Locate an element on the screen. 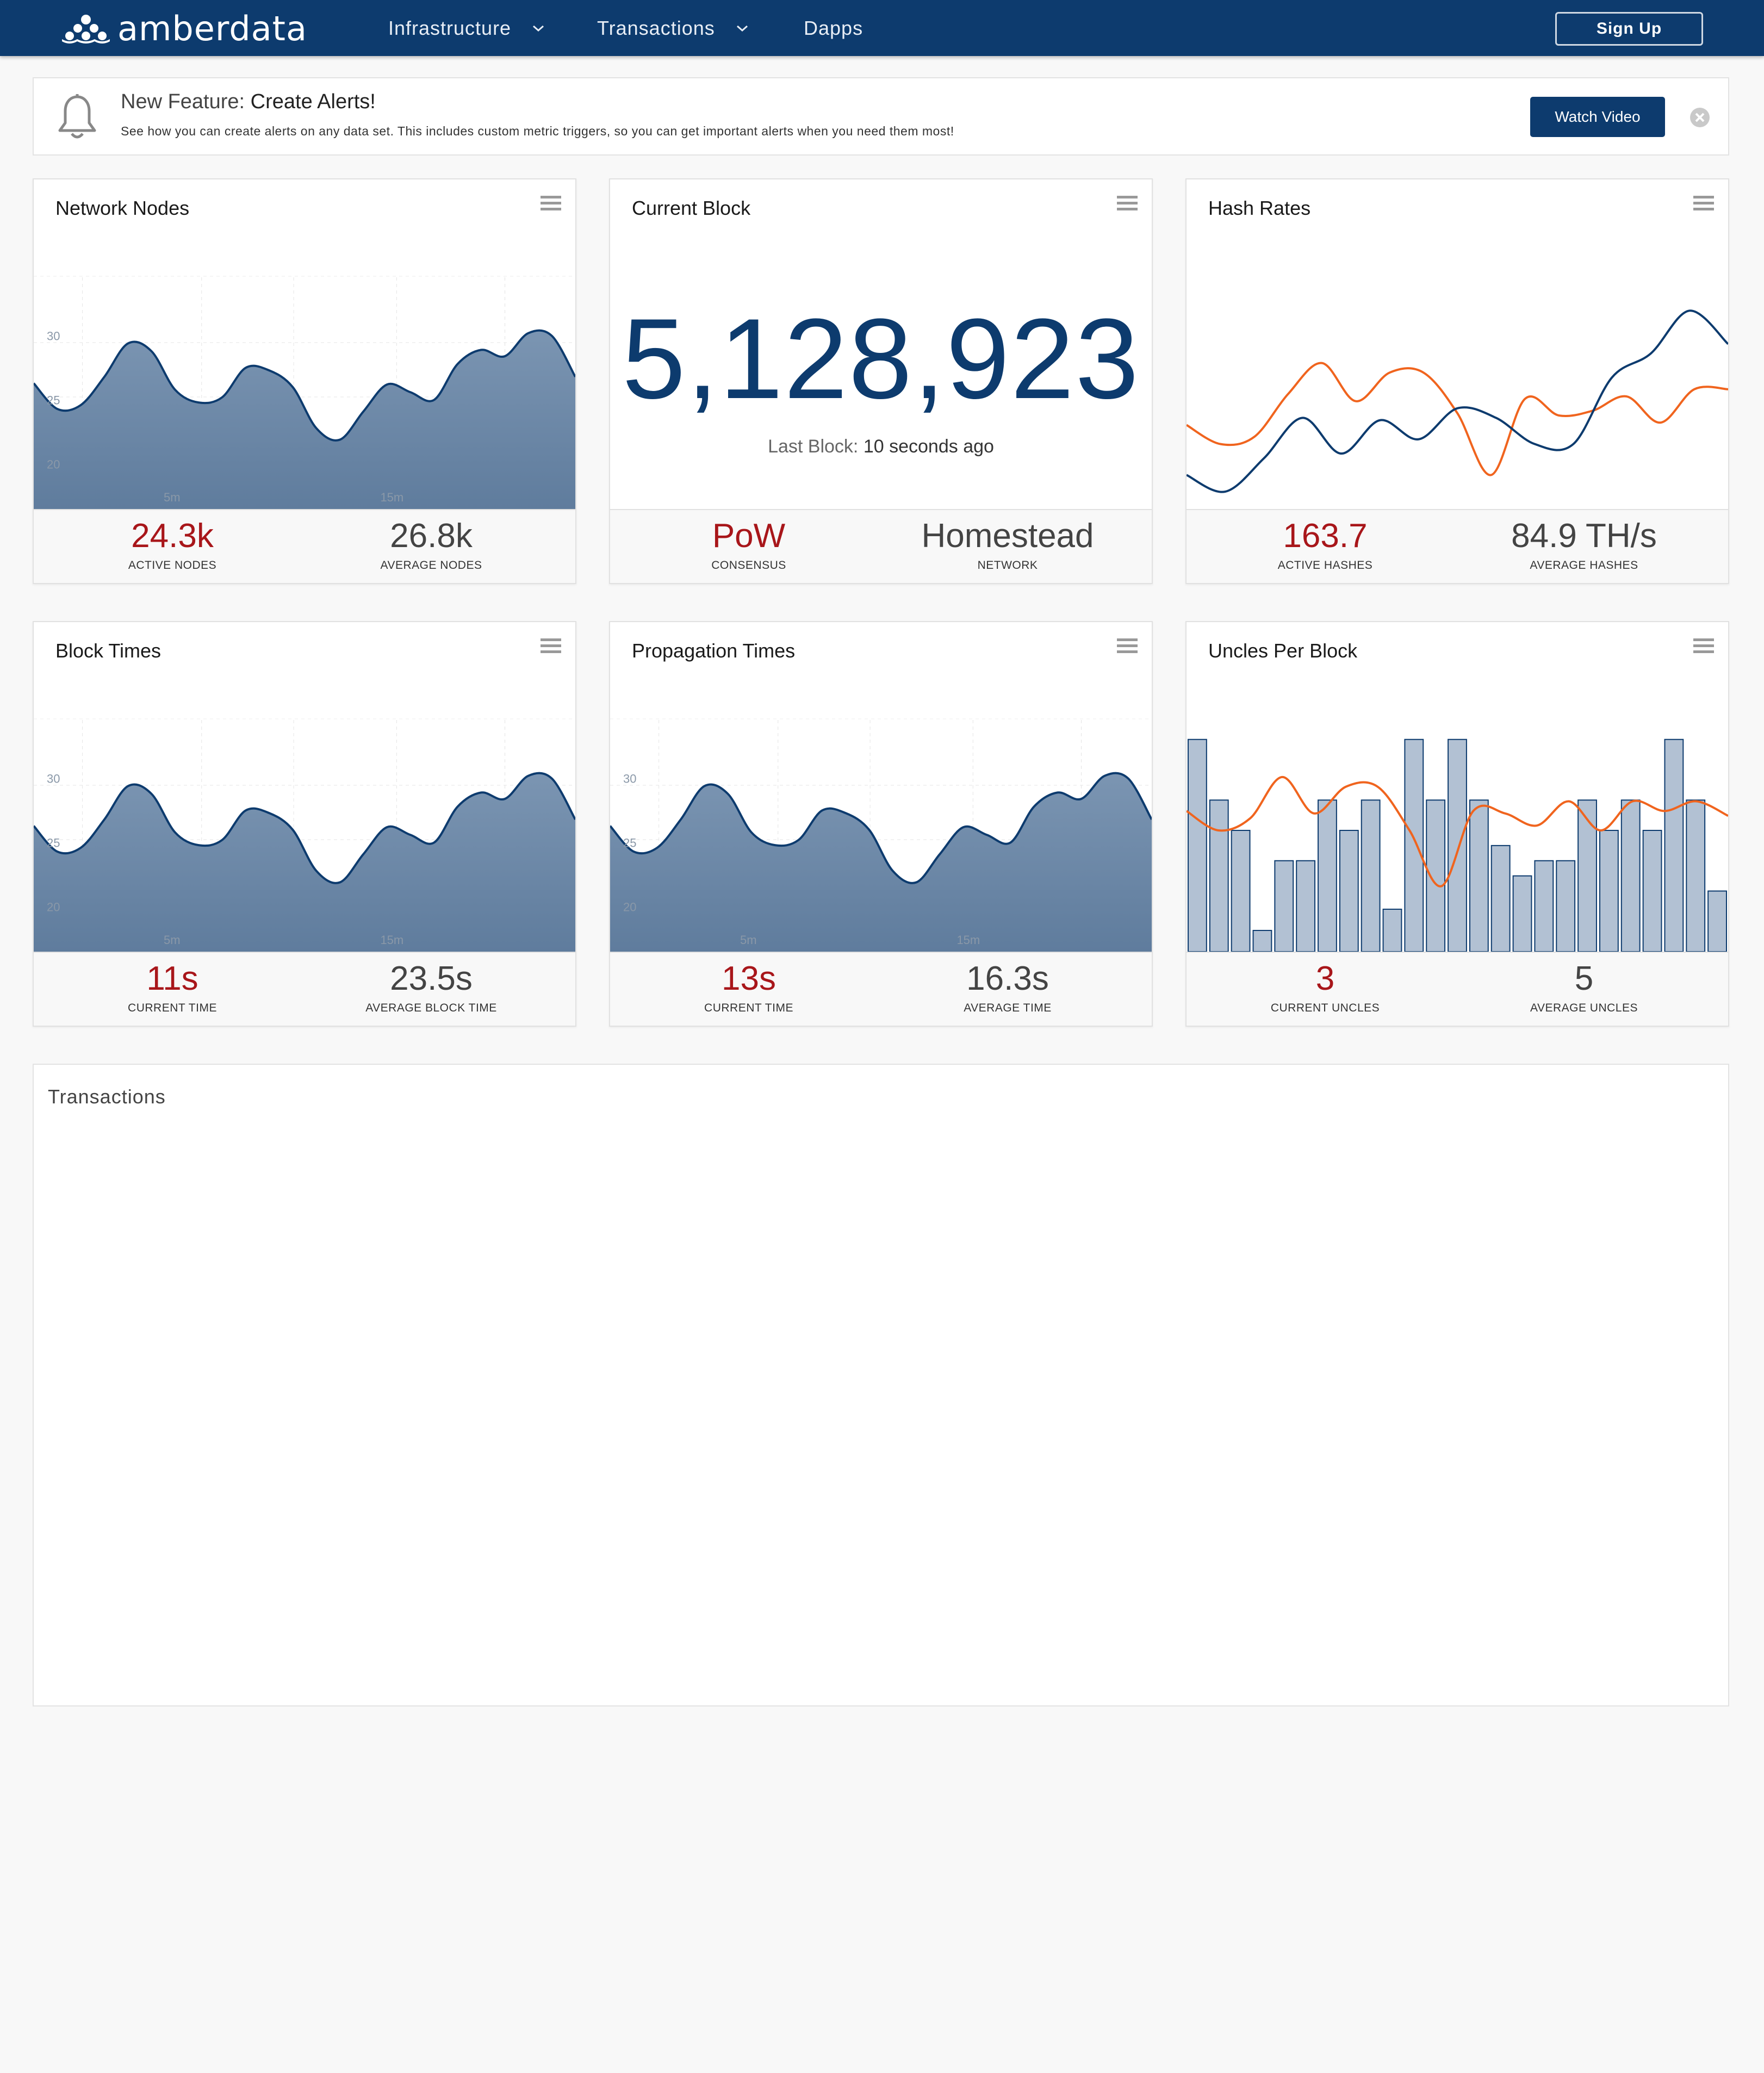 This screenshot has height=2073, width=1764. stat-label: CONSENSUS is located at coordinates (748, 565).